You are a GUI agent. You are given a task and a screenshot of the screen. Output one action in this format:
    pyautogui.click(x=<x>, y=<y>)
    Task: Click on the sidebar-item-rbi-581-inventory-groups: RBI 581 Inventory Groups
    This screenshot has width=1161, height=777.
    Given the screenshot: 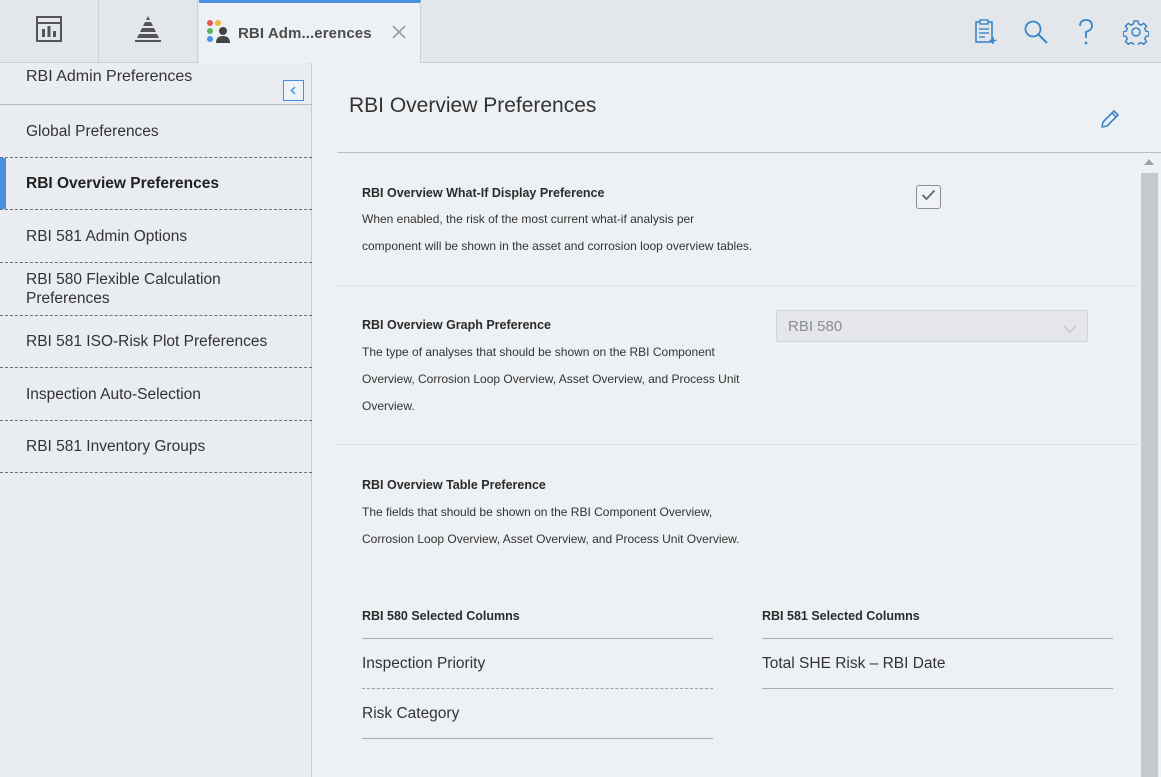 What is the action you would take?
    pyautogui.click(x=156, y=447)
    